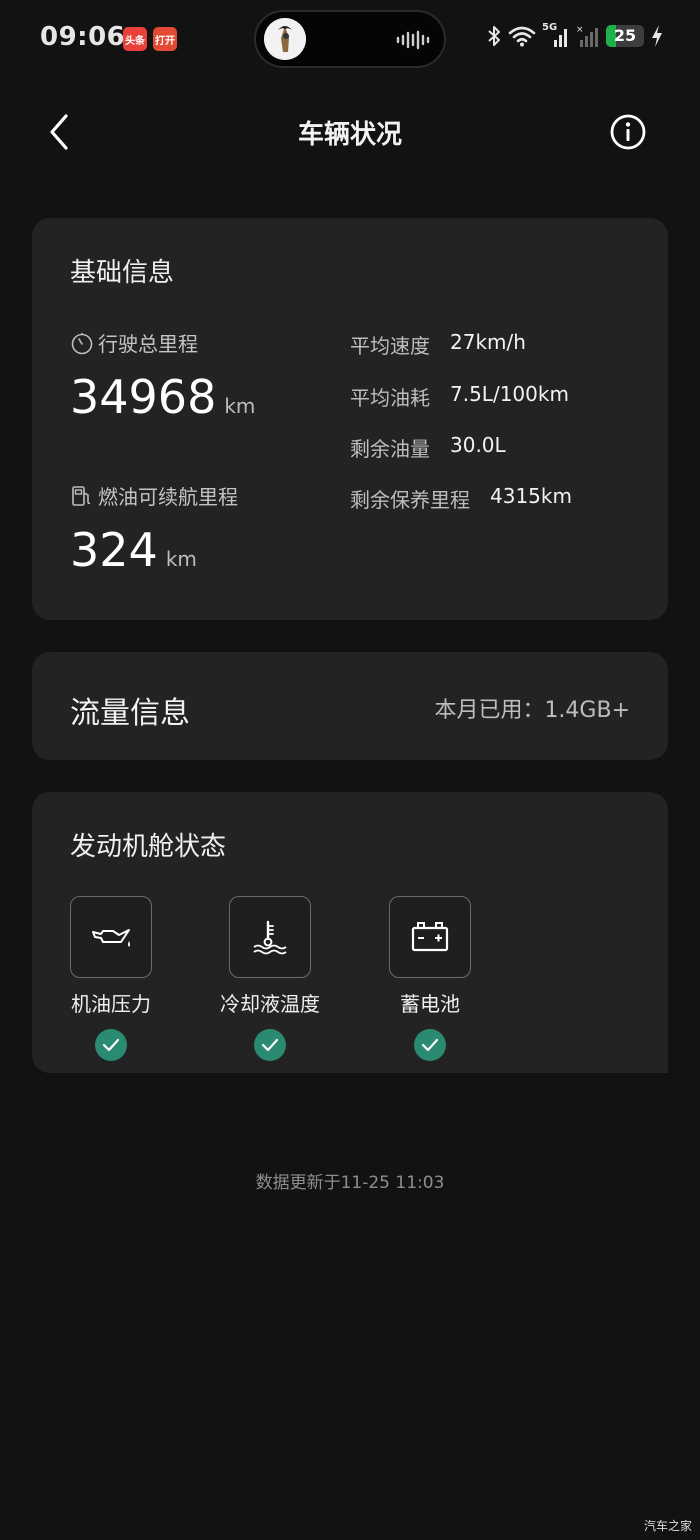 The width and height of the screenshot is (700, 1540). What do you see at coordinates (522, 36) in the screenshot?
I see `wifi-icon` at bounding box center [522, 36].